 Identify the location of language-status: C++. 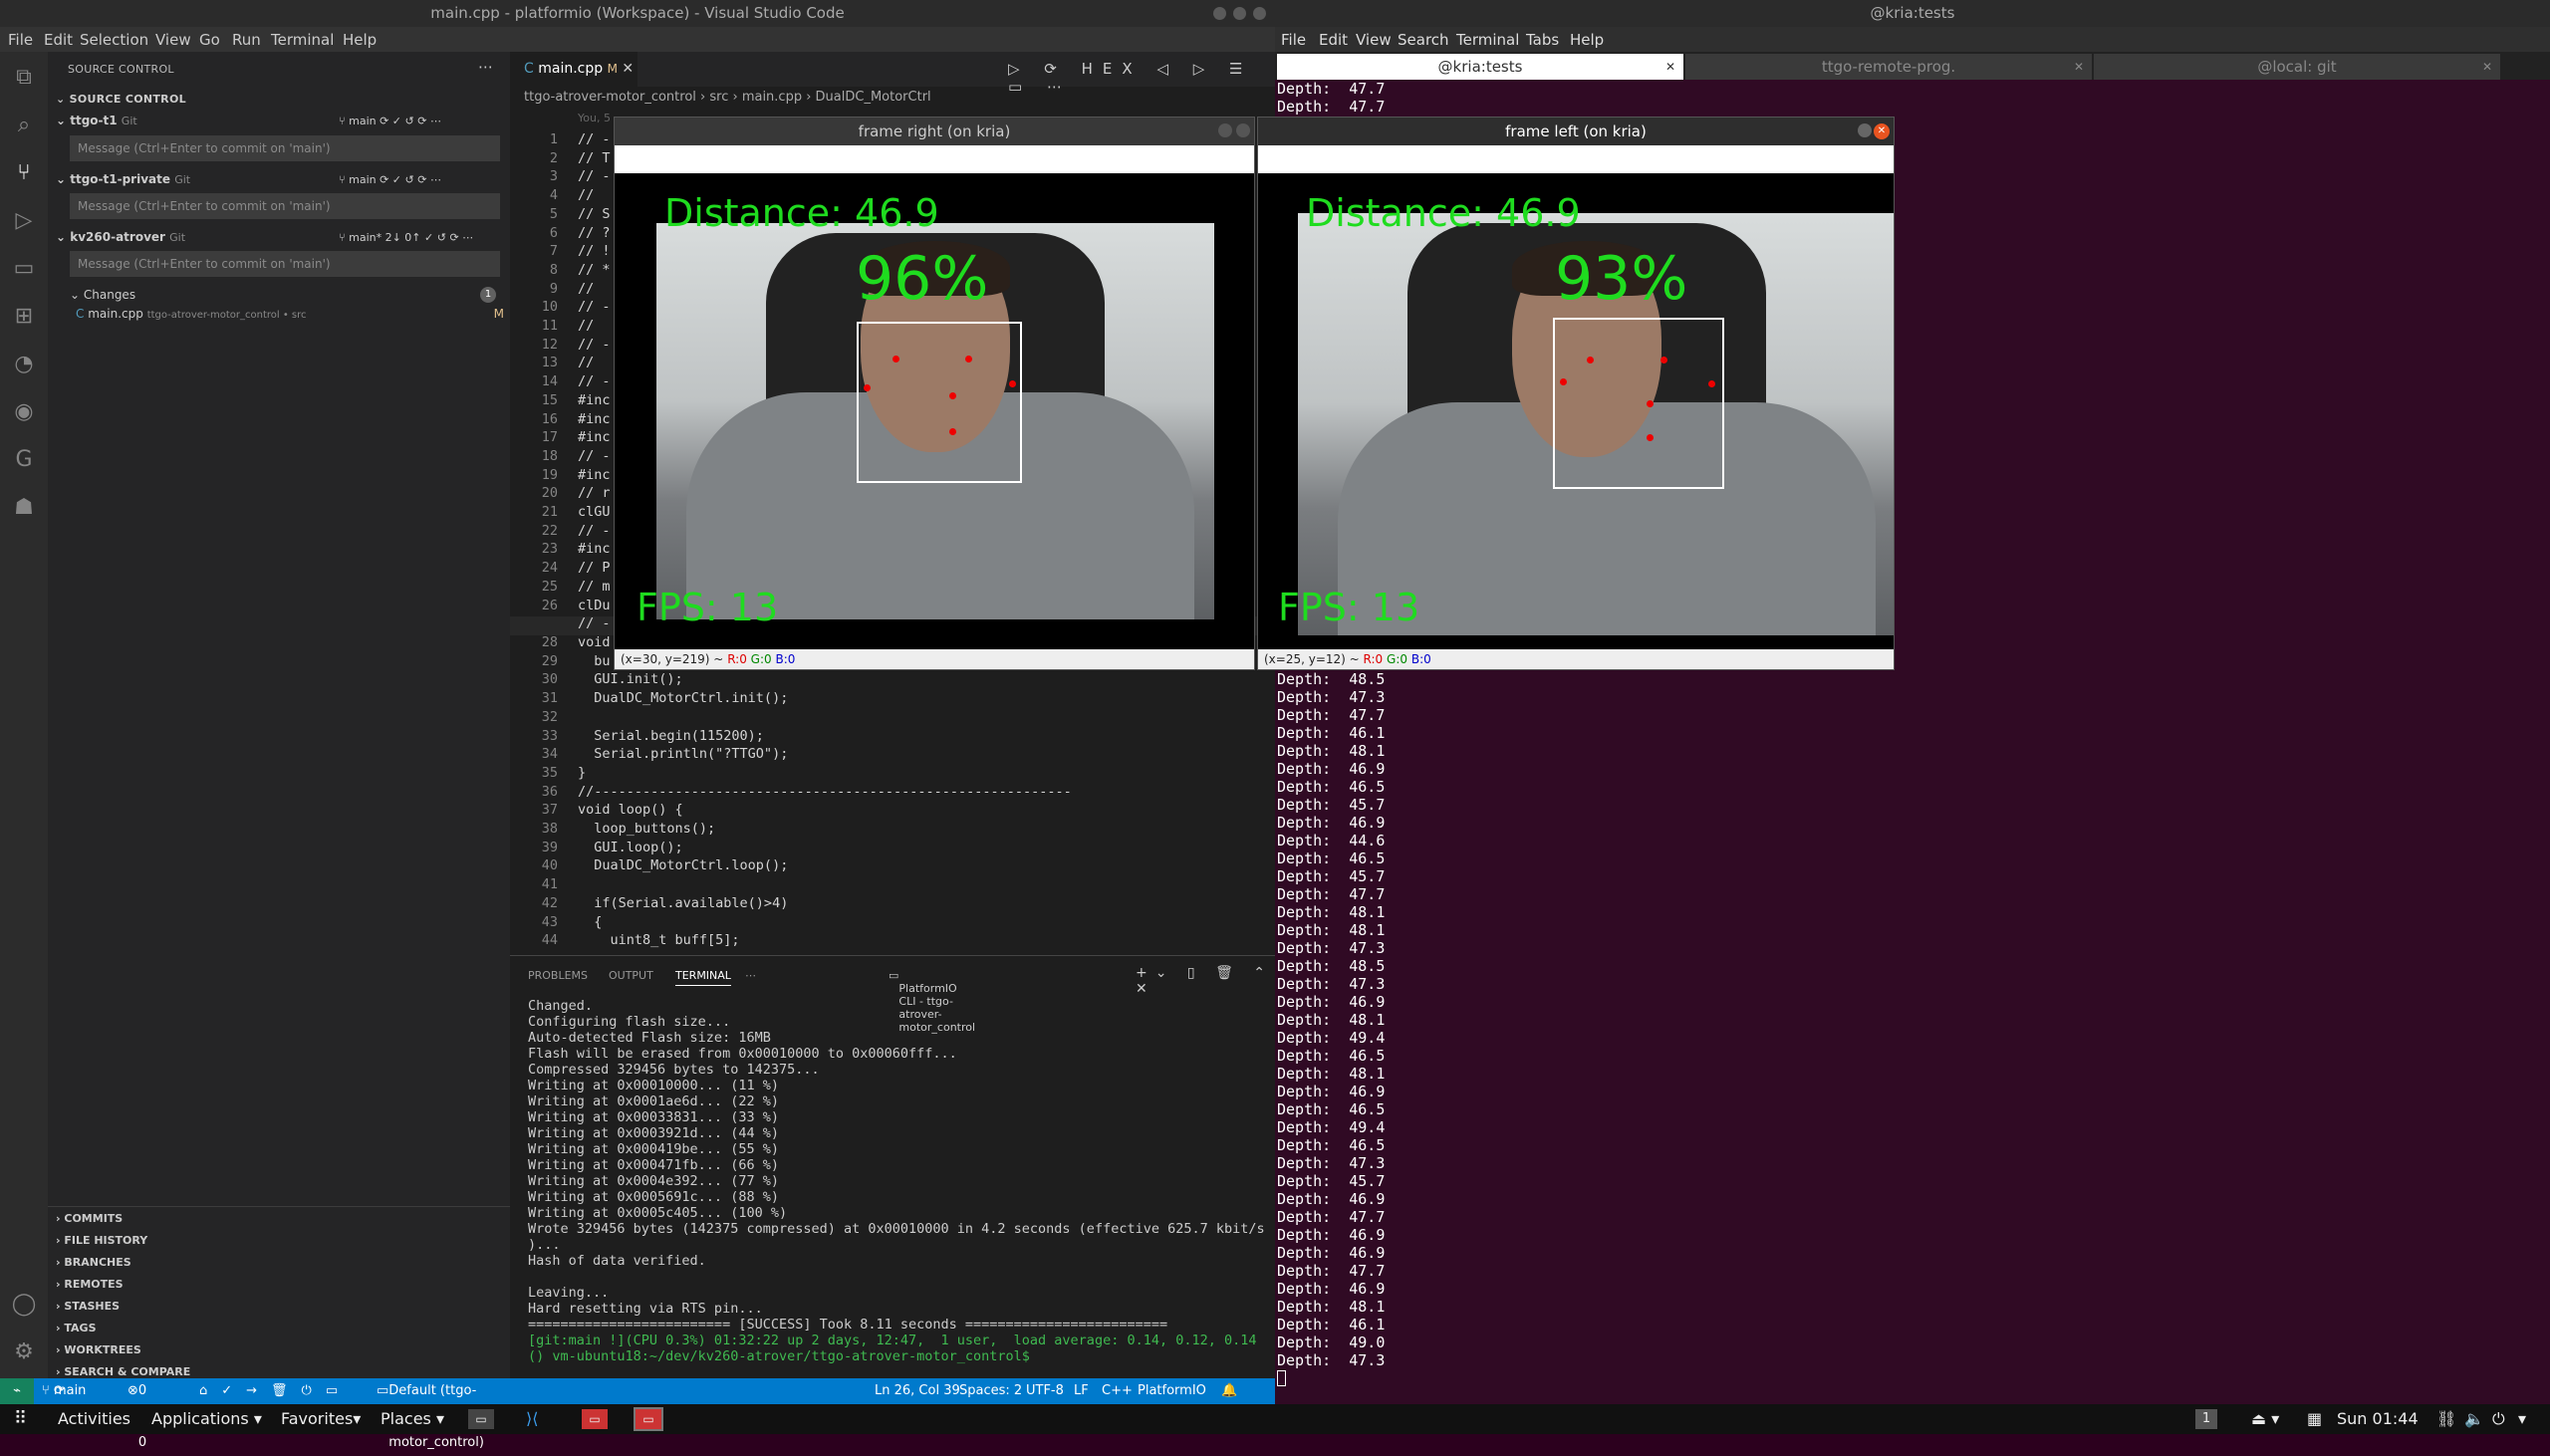
(1117, 1391).